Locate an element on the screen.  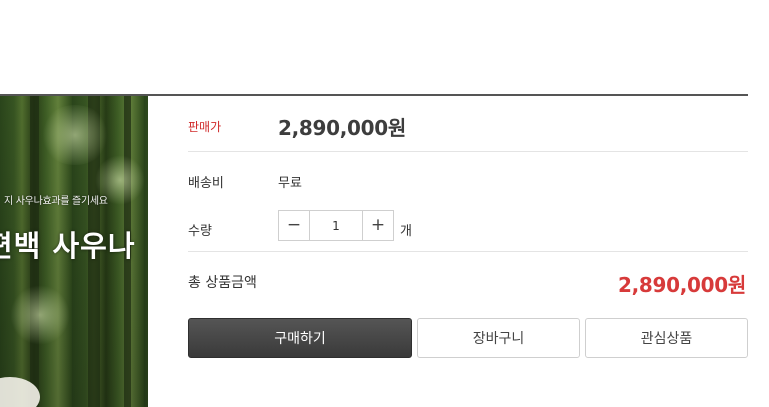
total-label: 총 상품금액 is located at coordinates (222, 283).